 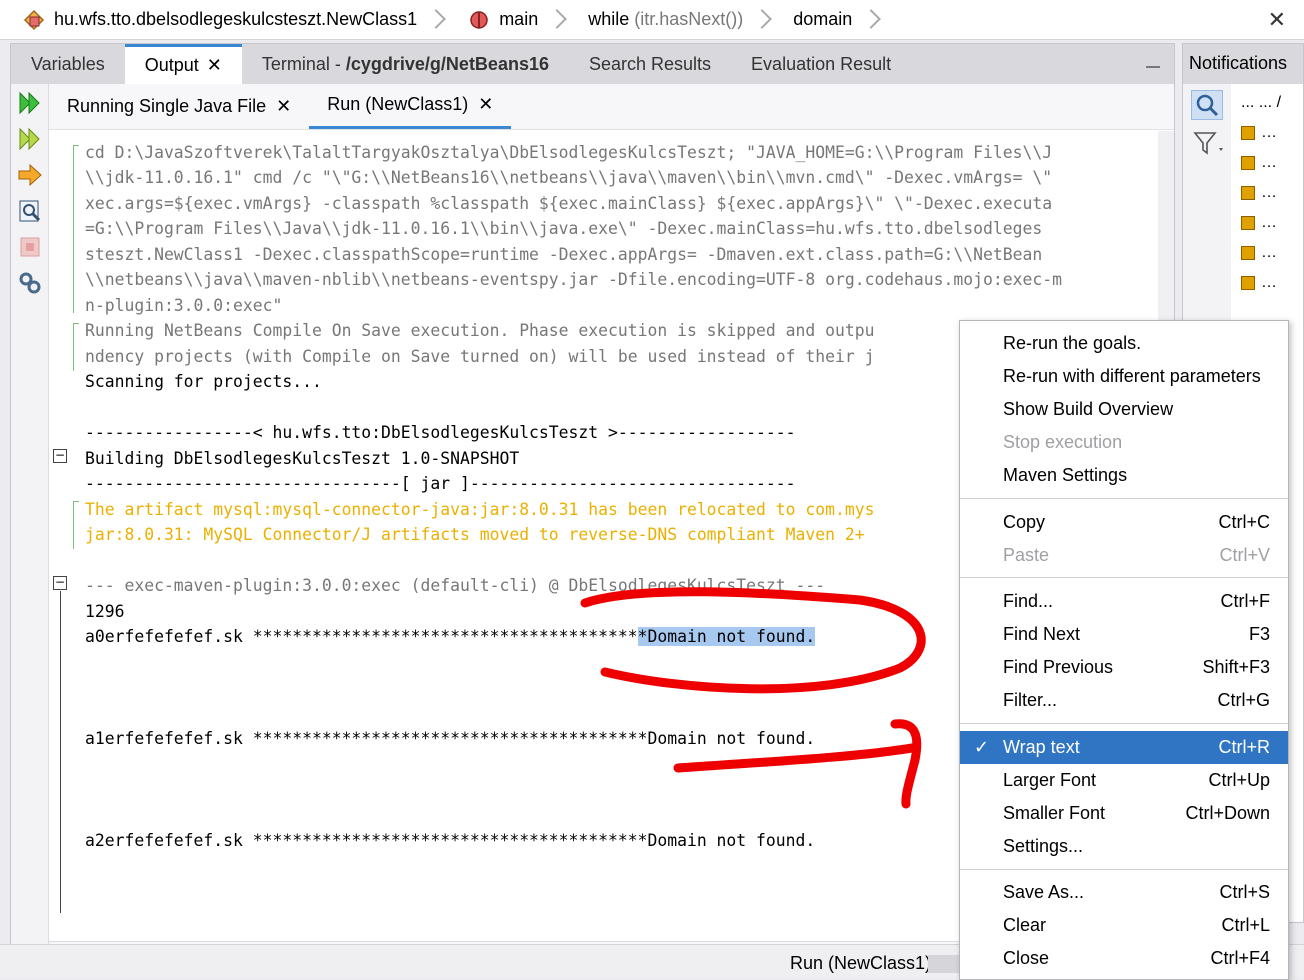 I want to click on menu-show-build-overview: Show Build Overview, so click(x=1124, y=409).